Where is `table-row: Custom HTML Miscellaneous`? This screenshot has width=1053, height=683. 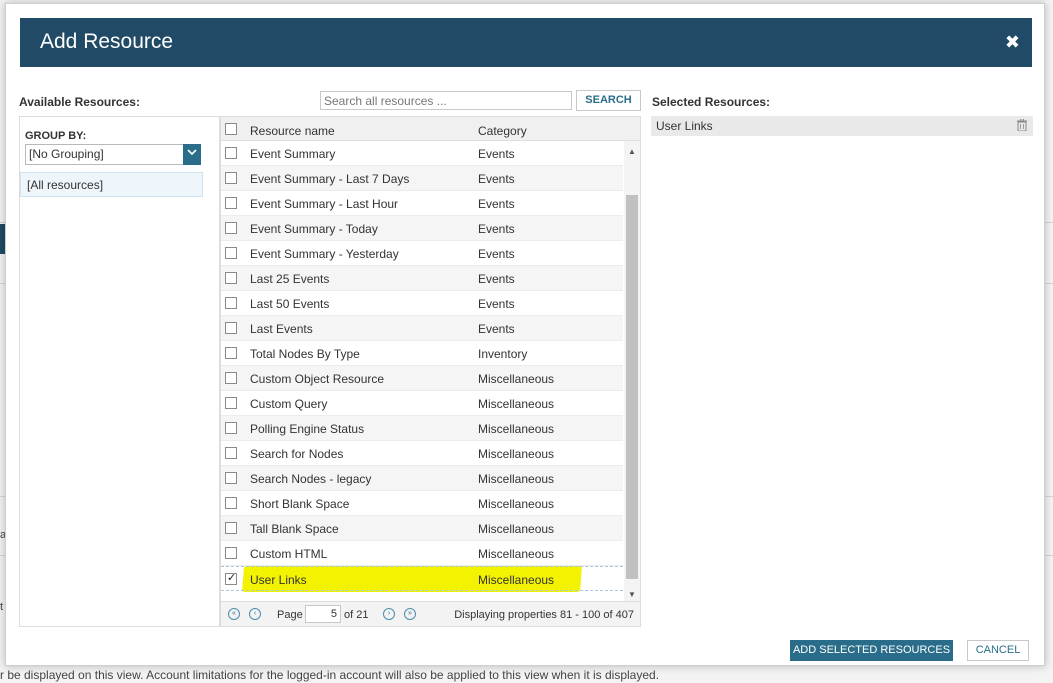 table-row: Custom HTML Miscellaneous is located at coordinates (422, 553).